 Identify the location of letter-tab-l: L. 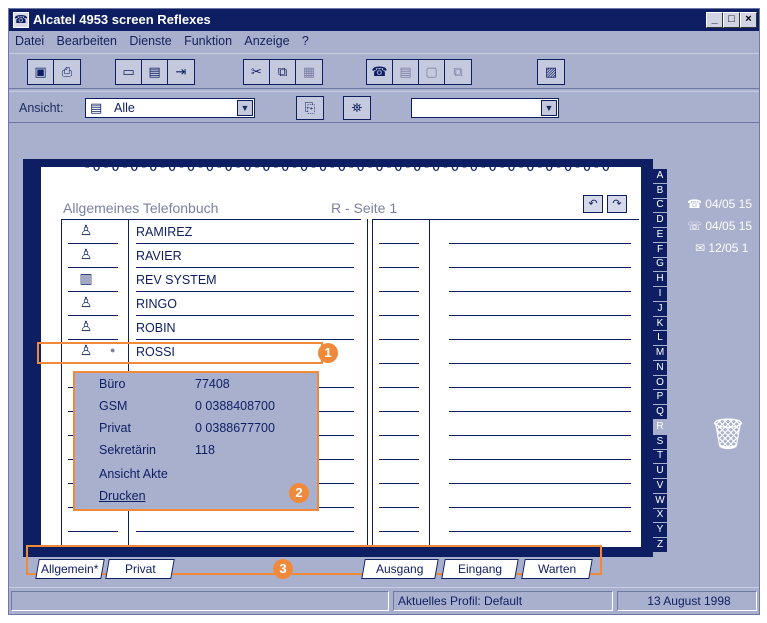
(660, 339).